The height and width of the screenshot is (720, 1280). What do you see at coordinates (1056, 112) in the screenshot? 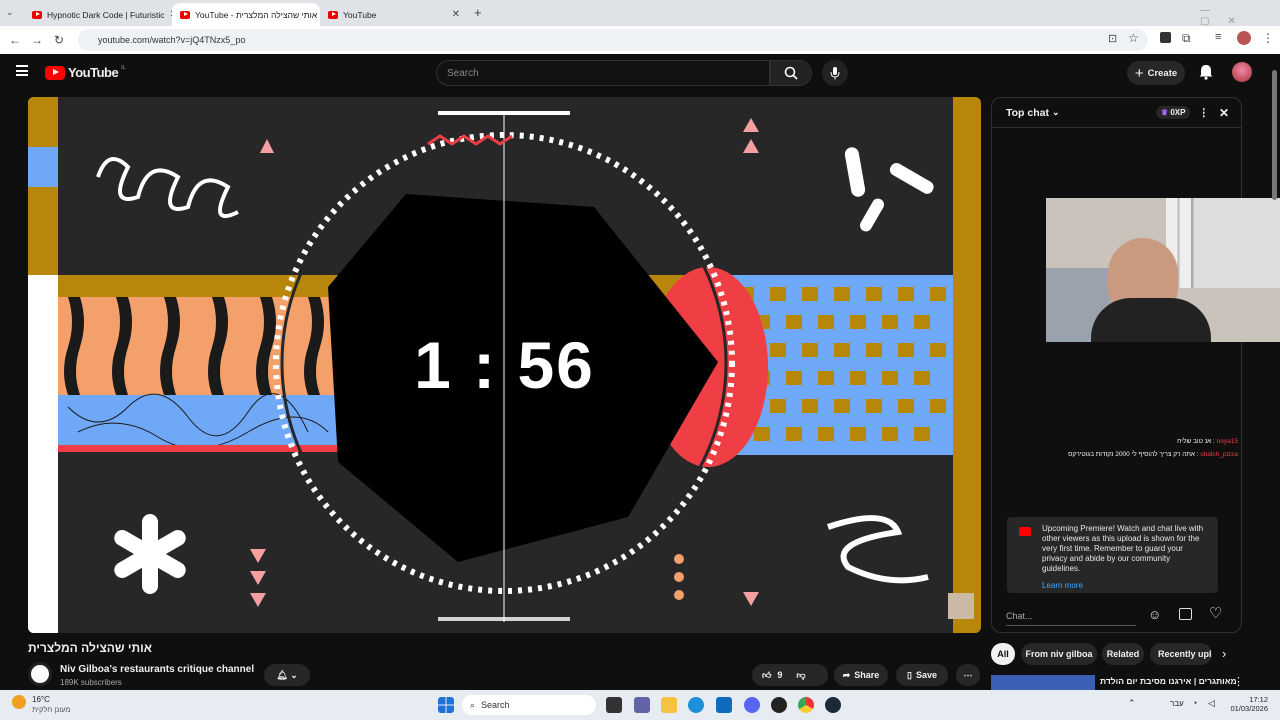
I see `chevron-down-icon: ⌄` at bounding box center [1056, 112].